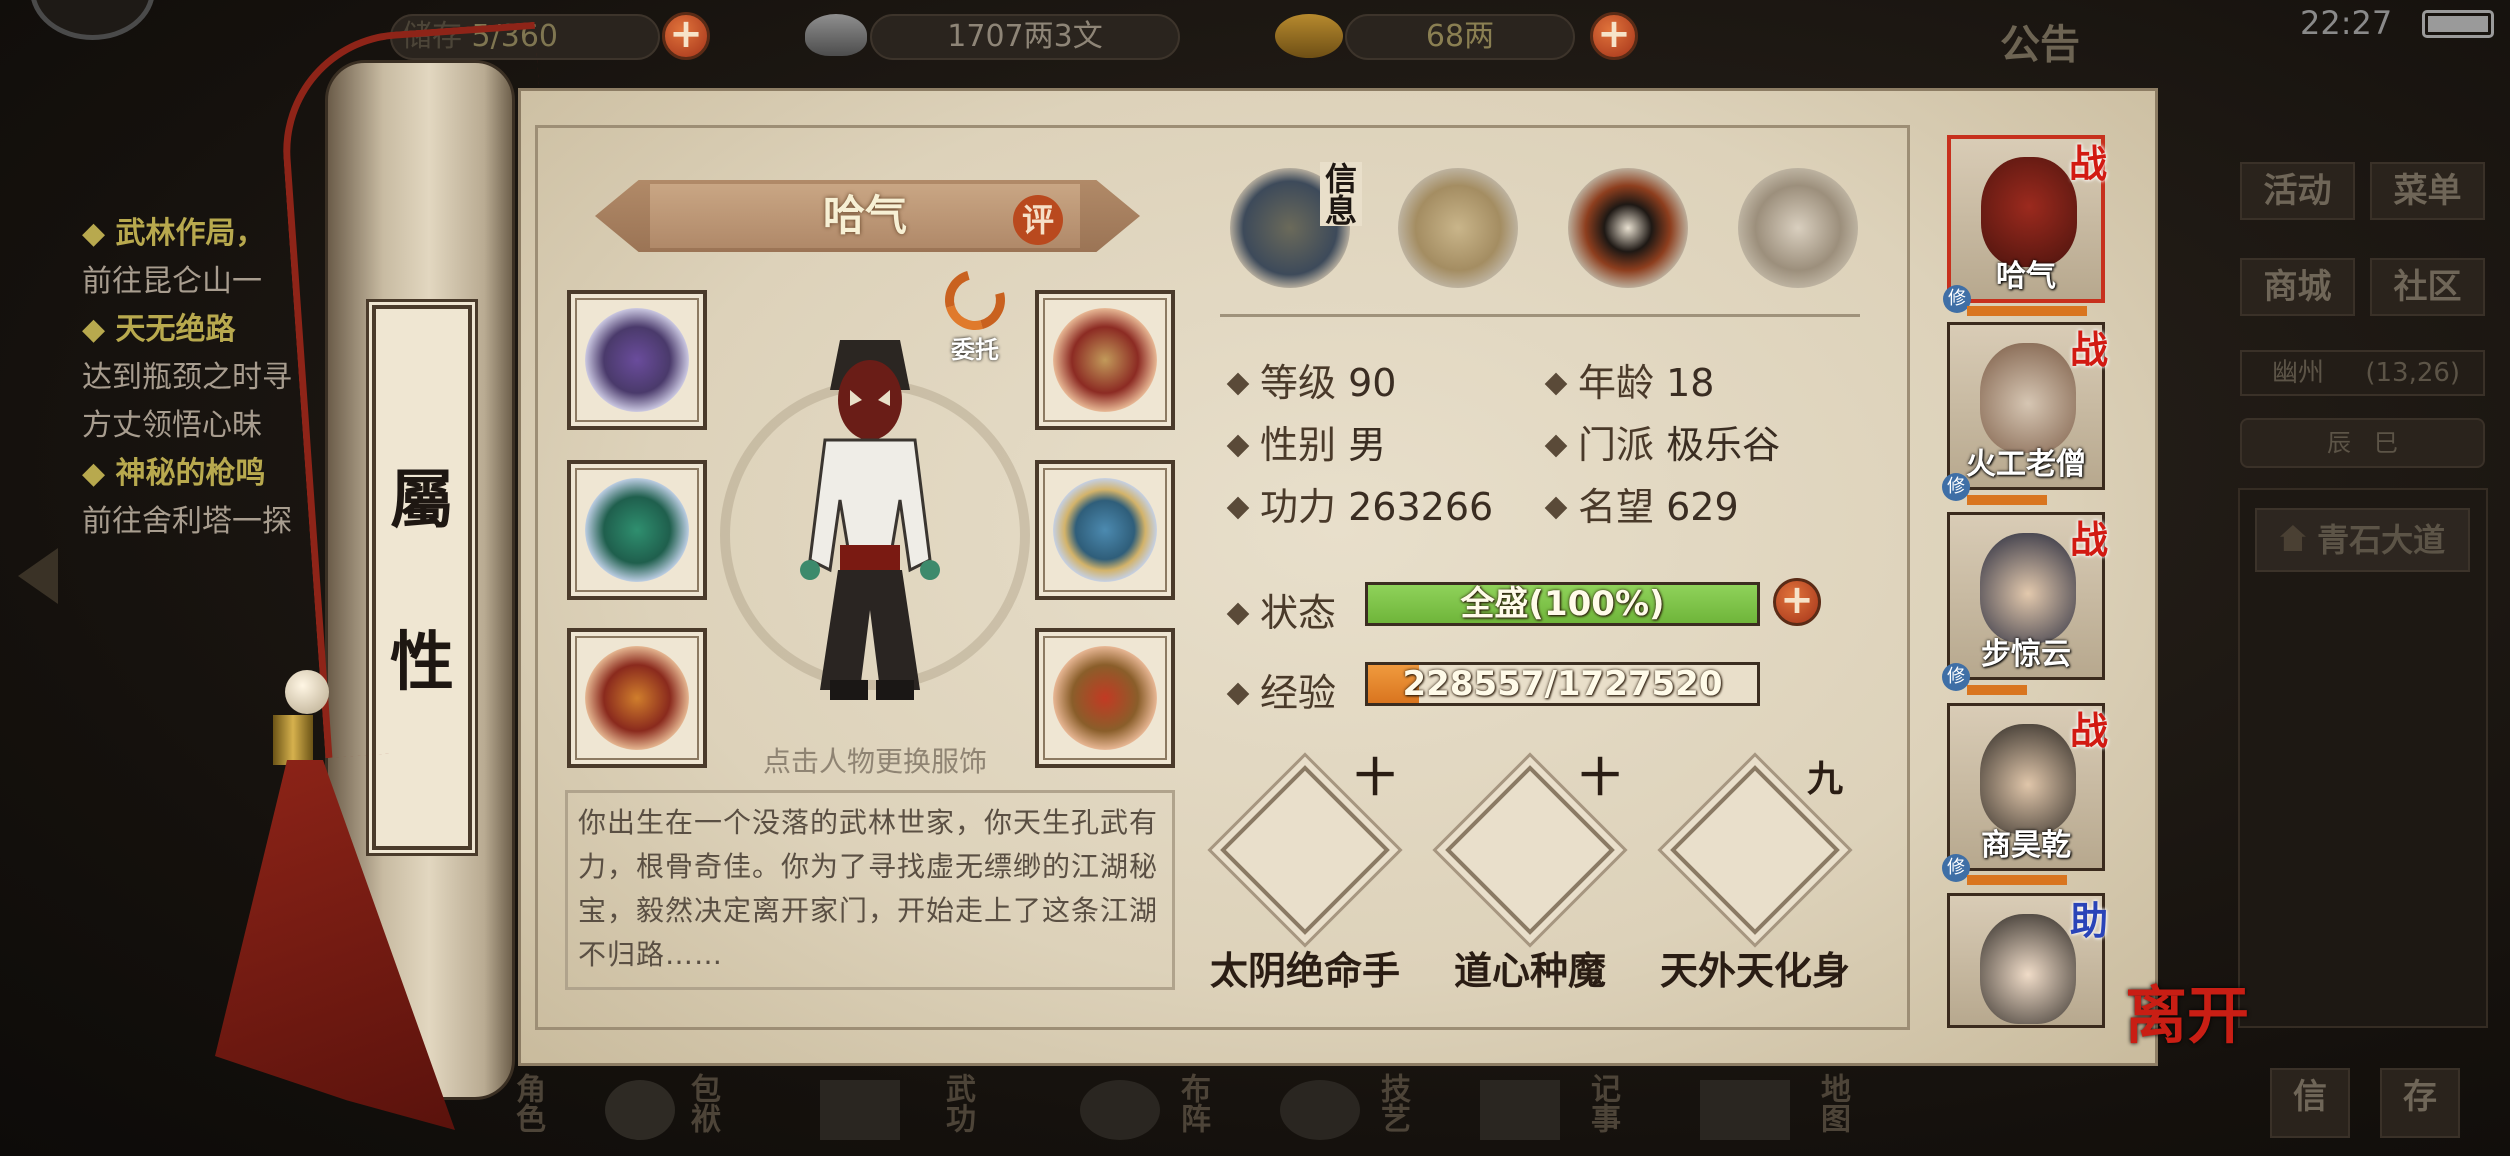 The width and height of the screenshot is (2510, 1156). What do you see at coordinates (1629, 379) in the screenshot?
I see `stat-age: 年龄 18` at bounding box center [1629, 379].